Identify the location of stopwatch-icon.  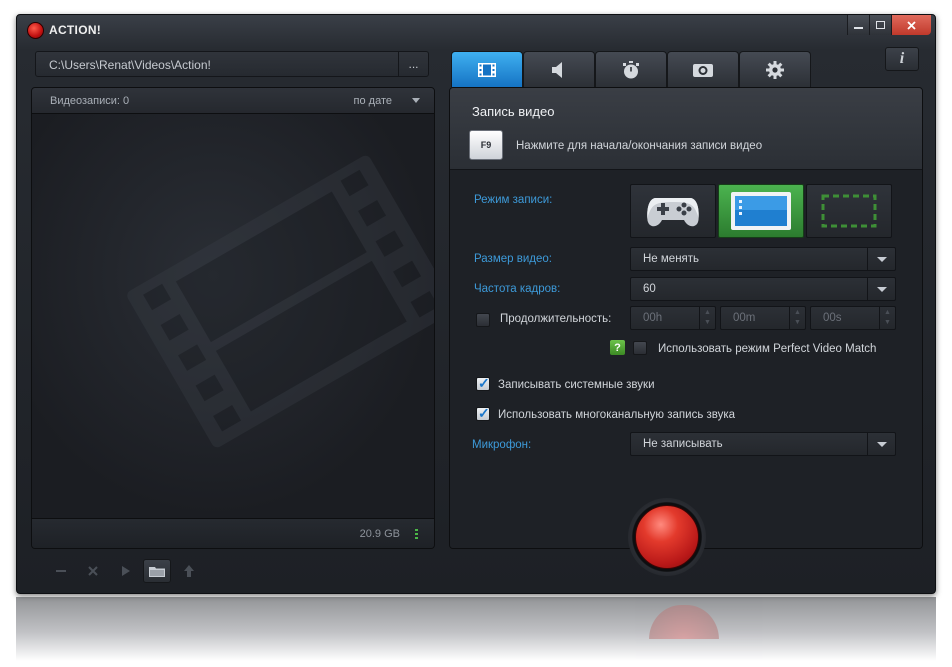
(631, 69).